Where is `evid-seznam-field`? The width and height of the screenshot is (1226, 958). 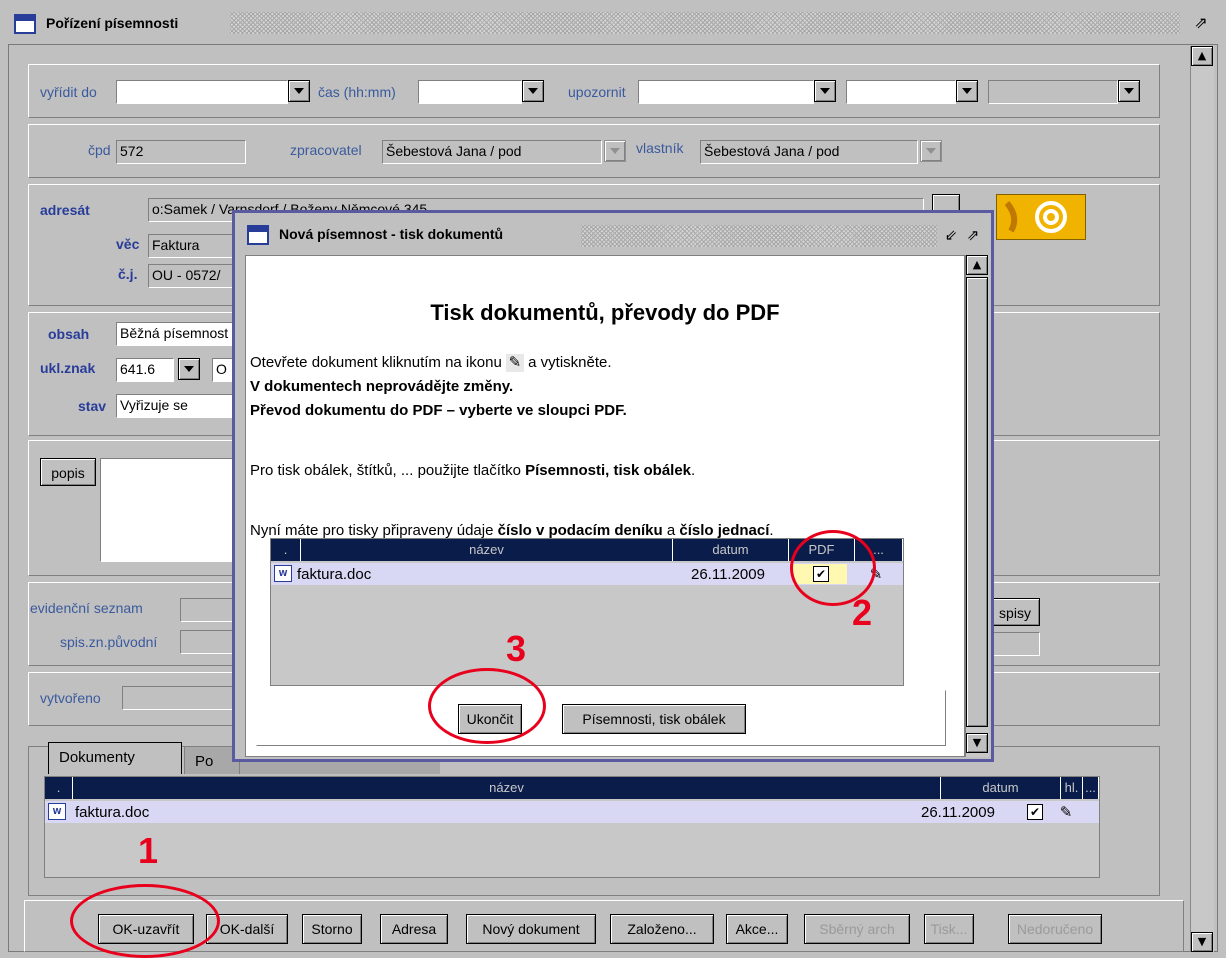 evid-seznam-field is located at coordinates (210, 610).